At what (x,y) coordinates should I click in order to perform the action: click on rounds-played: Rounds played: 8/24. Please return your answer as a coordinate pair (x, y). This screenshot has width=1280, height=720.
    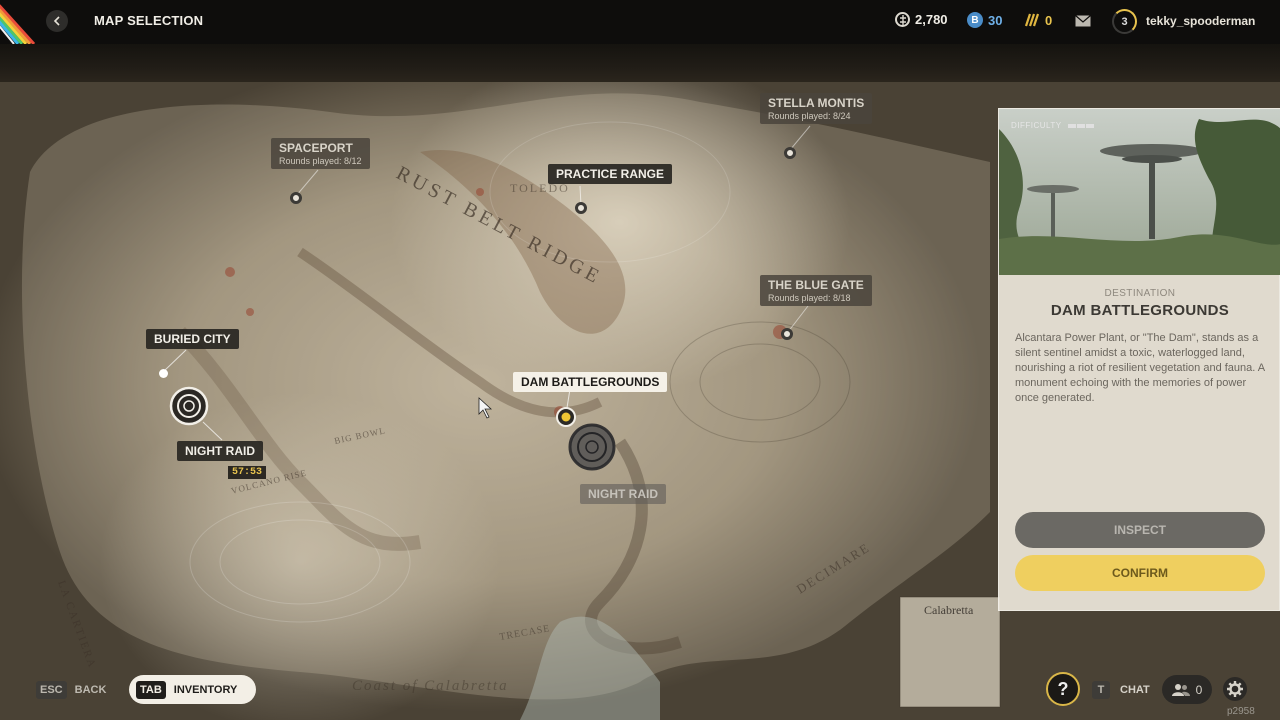
    Looking at the image, I should click on (809, 116).